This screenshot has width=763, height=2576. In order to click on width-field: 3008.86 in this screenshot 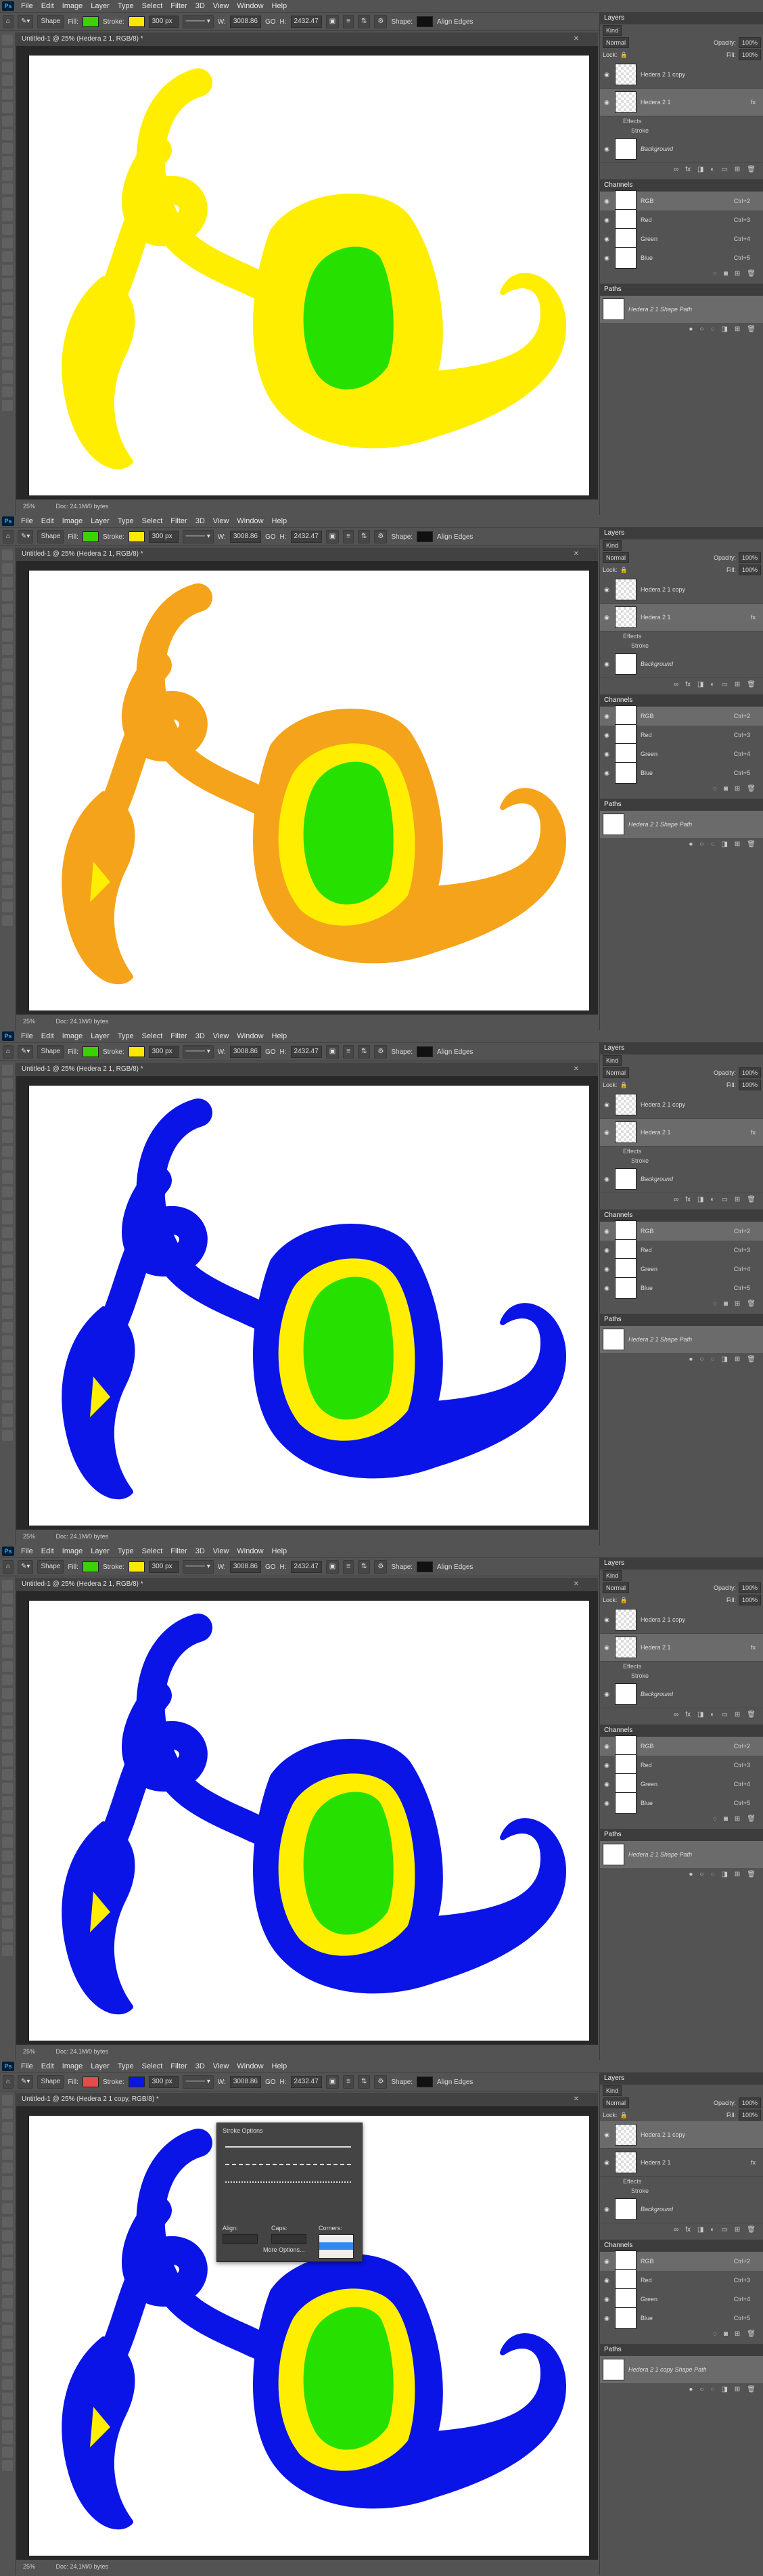, I will do `click(245, 1052)`.